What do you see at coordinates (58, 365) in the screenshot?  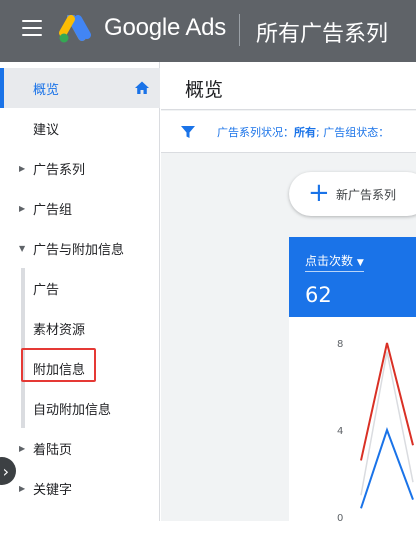 I see `highlight-box` at bounding box center [58, 365].